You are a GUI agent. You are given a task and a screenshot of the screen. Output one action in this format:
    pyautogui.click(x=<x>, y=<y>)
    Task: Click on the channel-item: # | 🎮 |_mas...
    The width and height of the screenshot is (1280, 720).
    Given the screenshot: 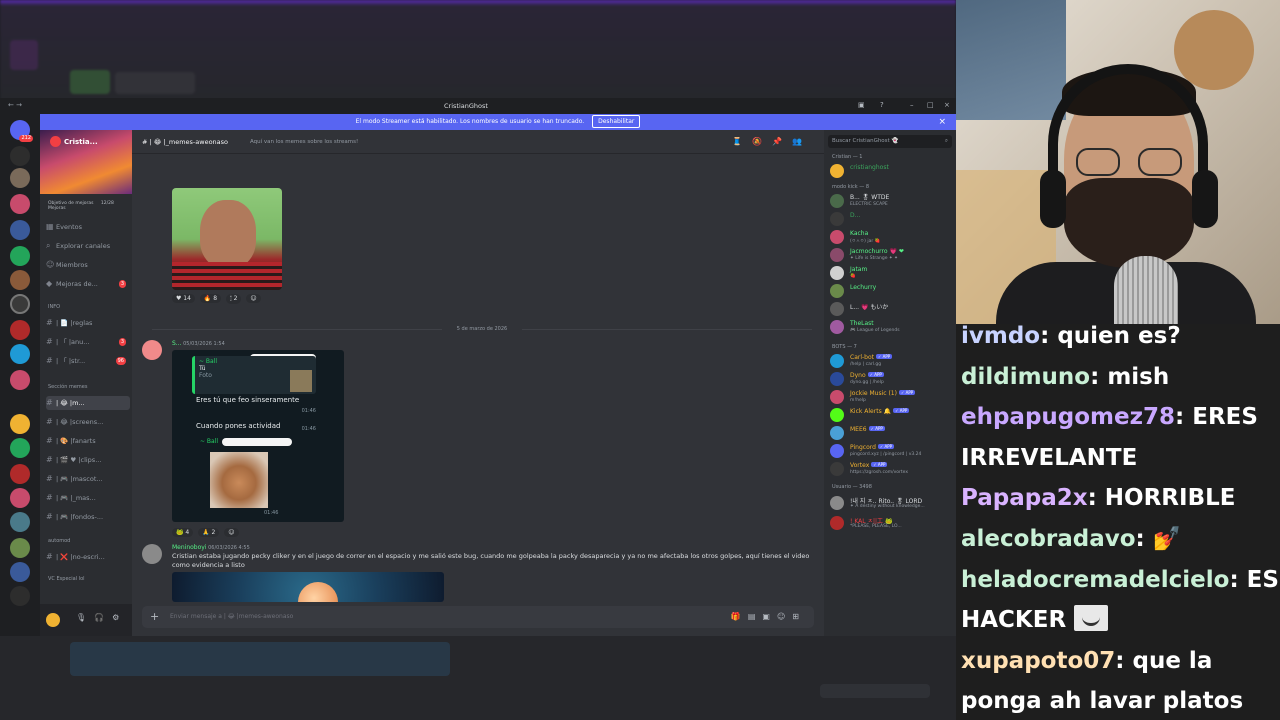 What is the action you would take?
    pyautogui.click(x=88, y=498)
    